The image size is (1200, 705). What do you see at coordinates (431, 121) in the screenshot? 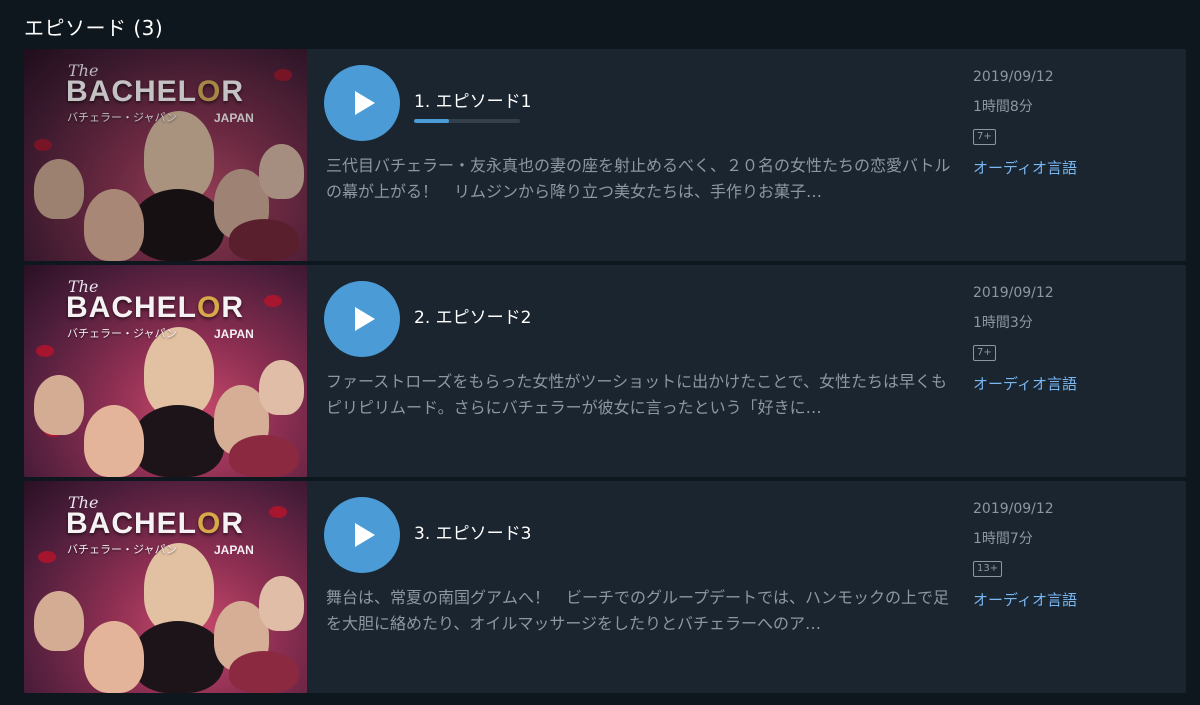
I see `watch-progress-fill` at bounding box center [431, 121].